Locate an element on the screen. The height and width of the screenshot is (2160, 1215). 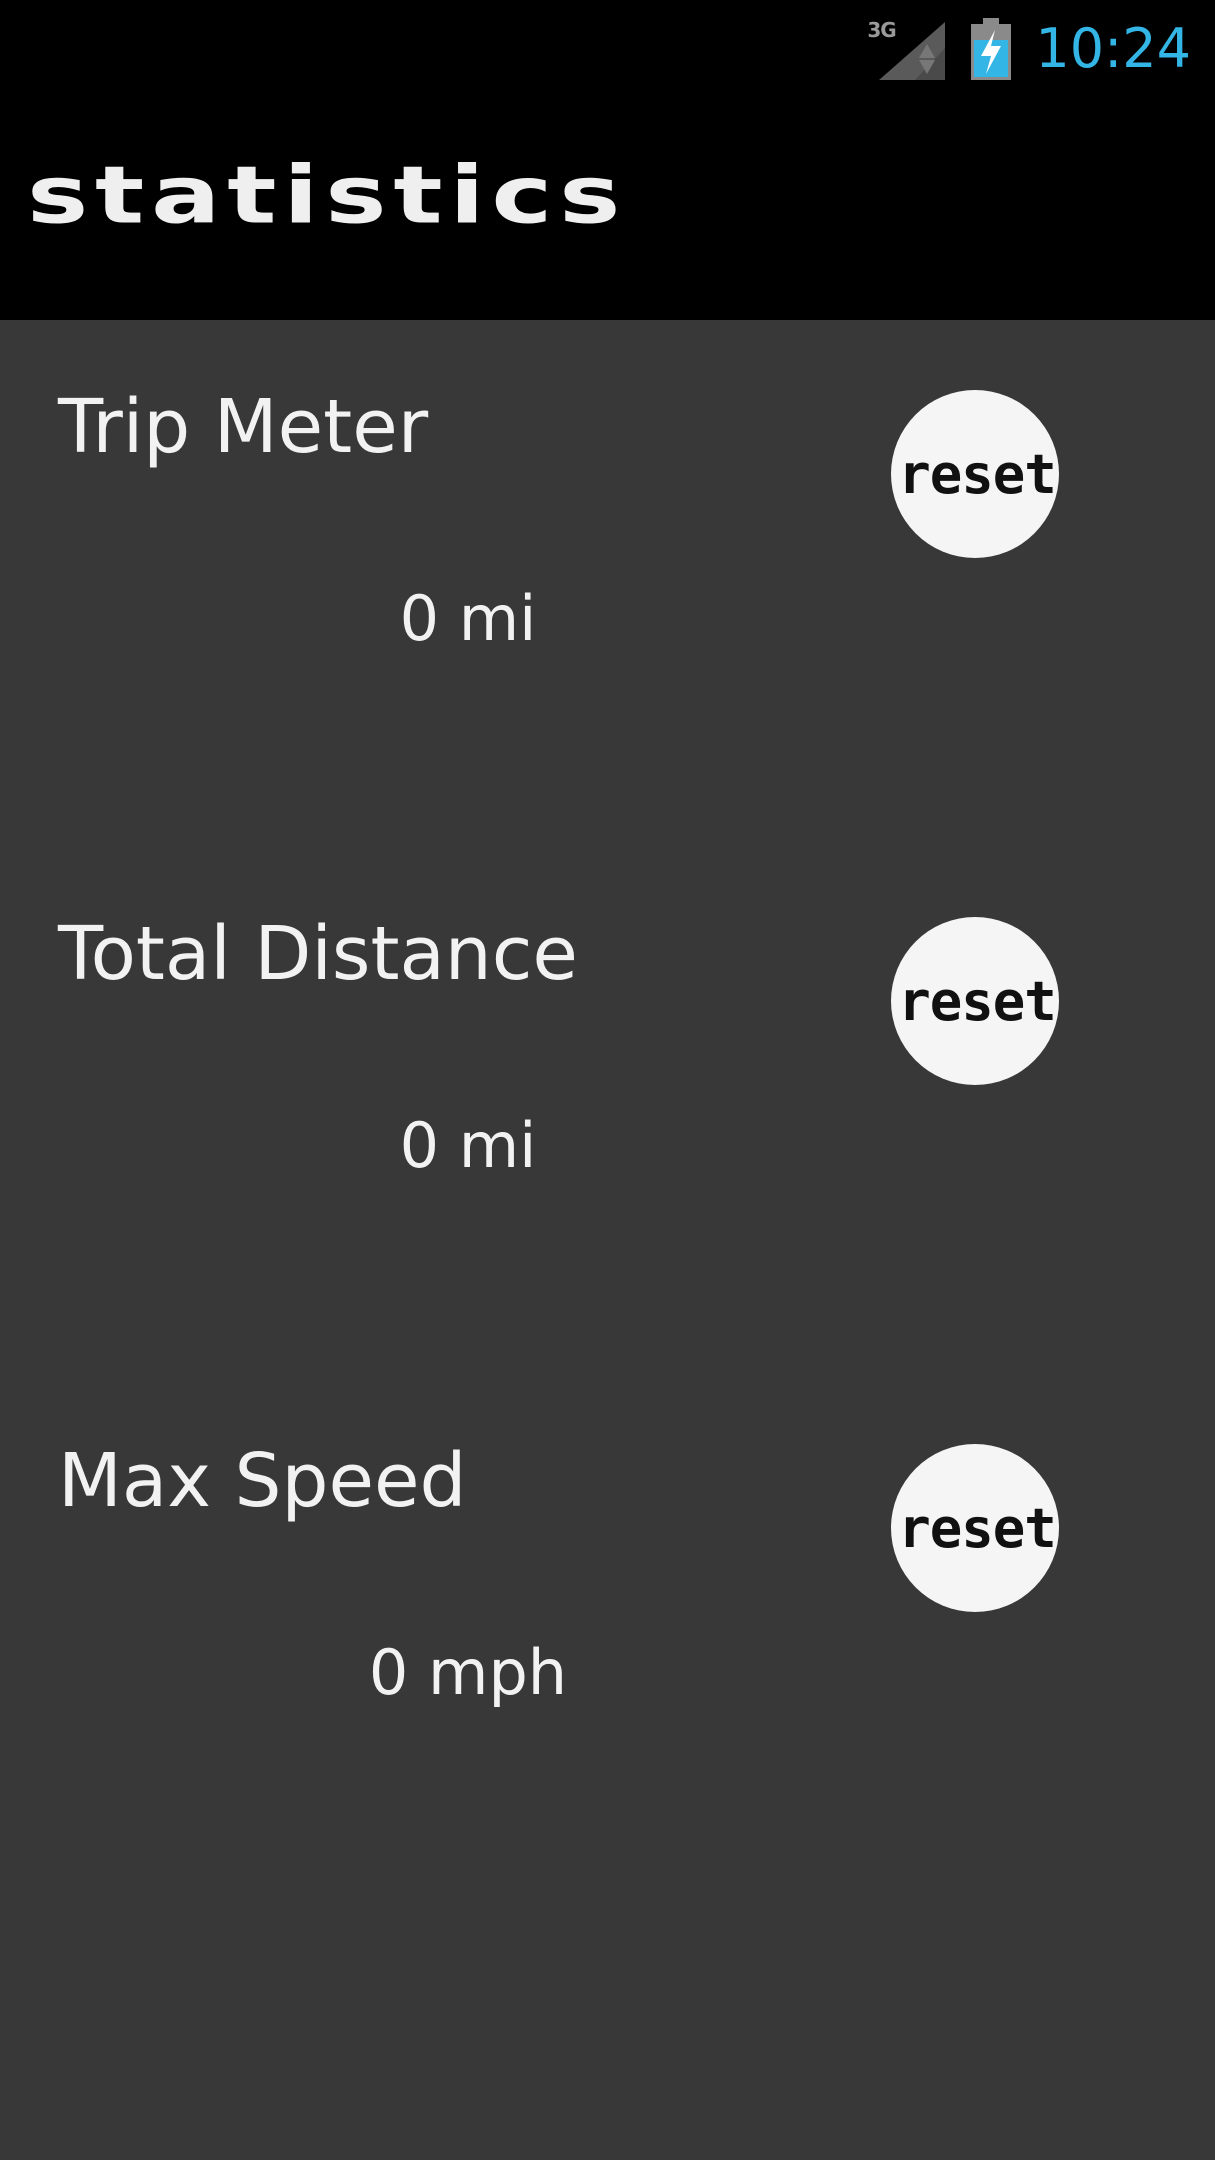
reset-trip-meter-button: reset is located at coordinates (975, 474).